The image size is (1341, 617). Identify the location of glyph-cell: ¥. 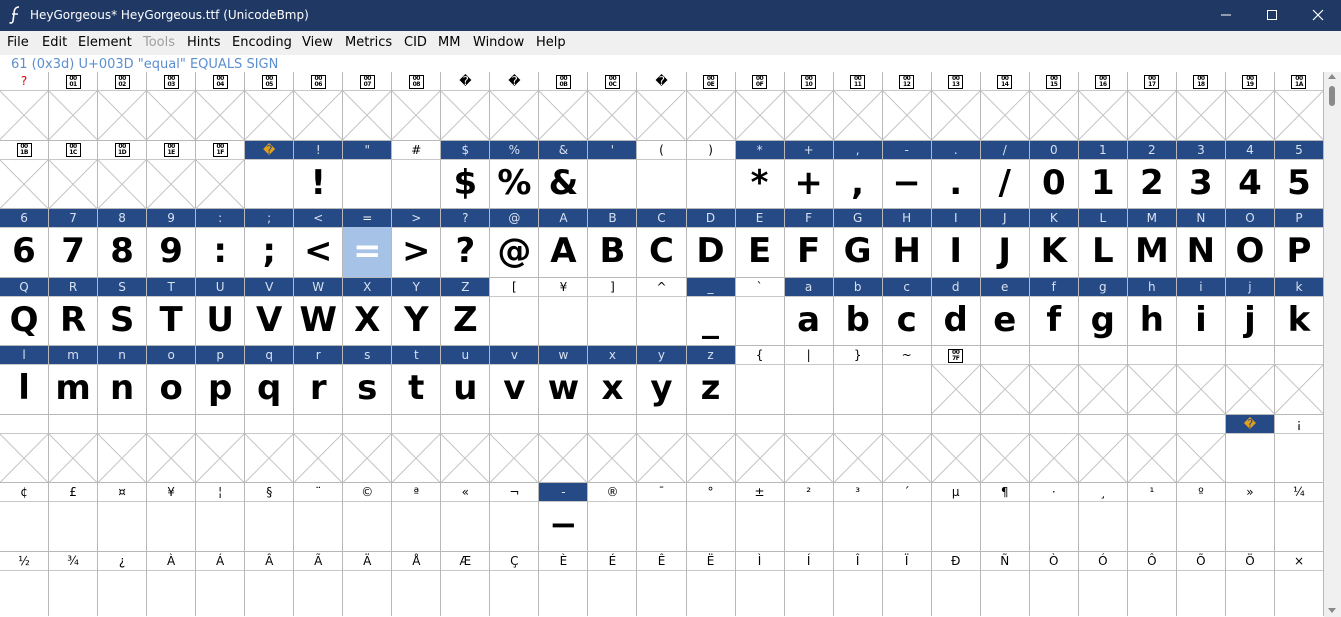
(564, 311).